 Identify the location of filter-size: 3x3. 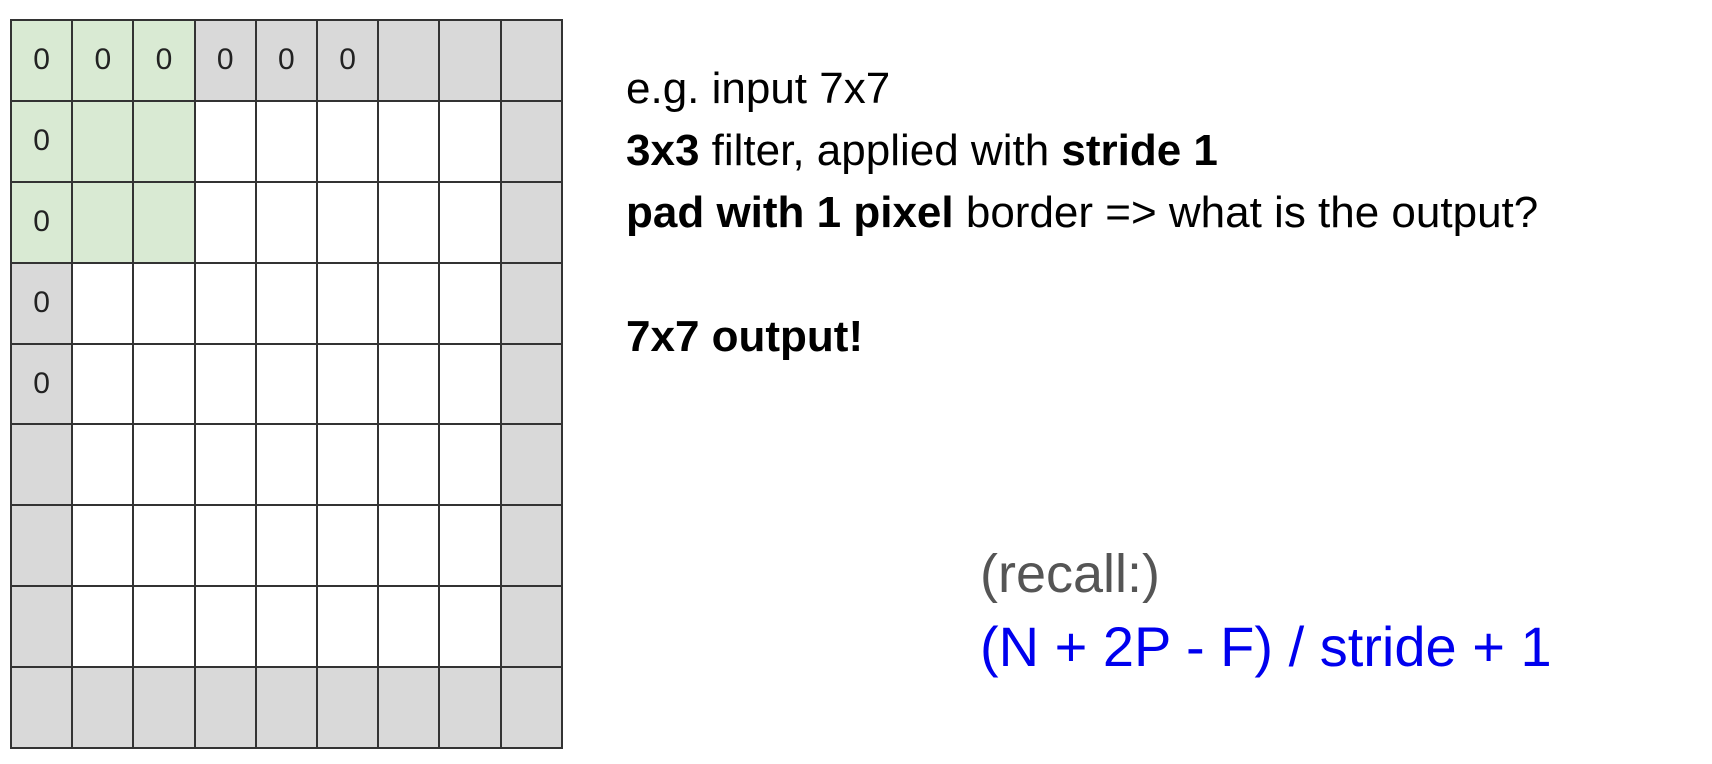
(663, 150).